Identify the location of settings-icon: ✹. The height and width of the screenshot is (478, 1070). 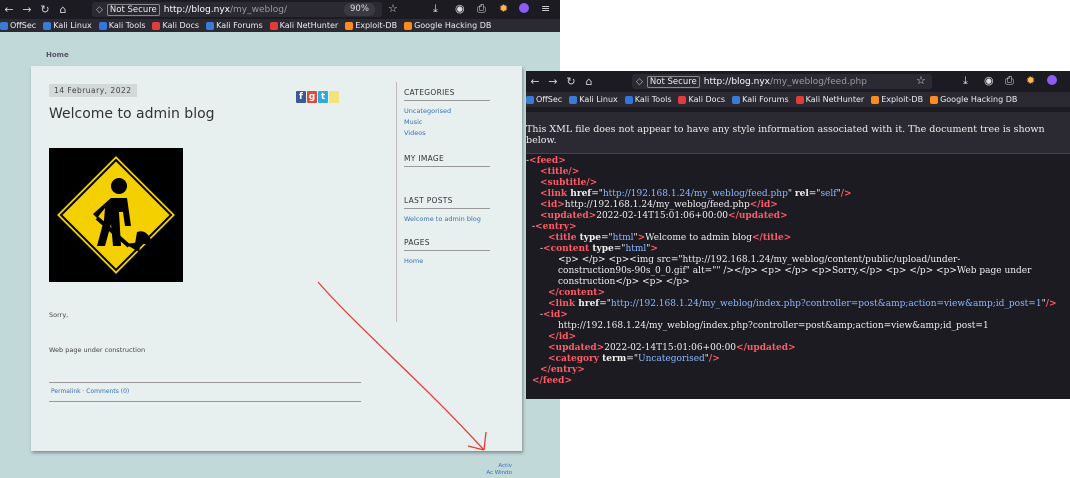
(1030, 80).